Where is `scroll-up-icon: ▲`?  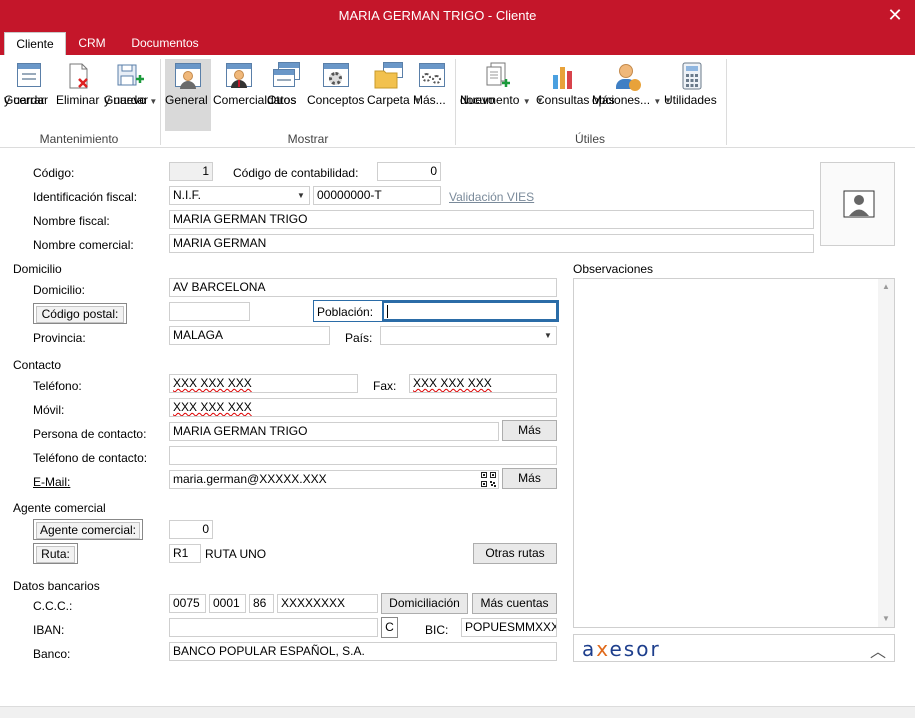
scroll-up-icon: ▲ is located at coordinates (886, 287).